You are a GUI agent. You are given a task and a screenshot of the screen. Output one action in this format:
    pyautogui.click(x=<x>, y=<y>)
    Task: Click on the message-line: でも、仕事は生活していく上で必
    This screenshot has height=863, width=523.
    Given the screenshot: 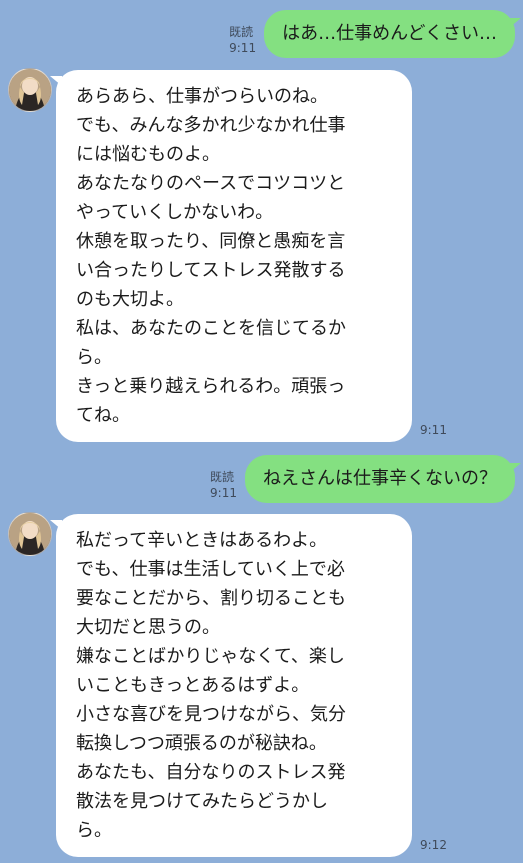 What is the action you would take?
    pyautogui.click(x=210, y=569)
    